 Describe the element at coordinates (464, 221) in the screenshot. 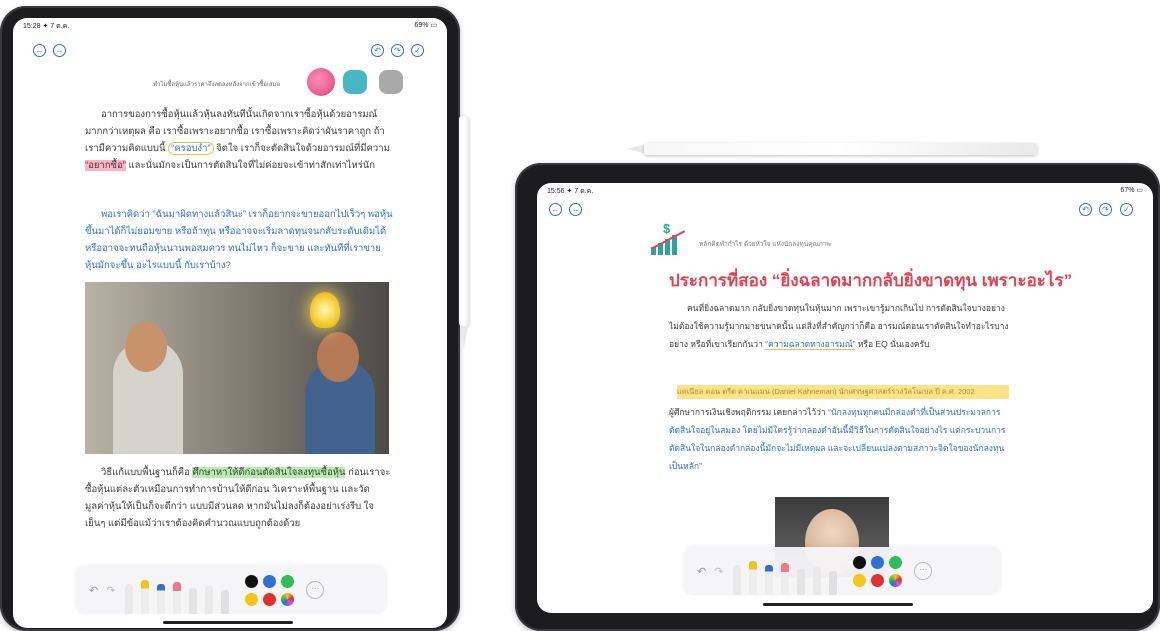

I see `apple-pencil-vertical` at that location.